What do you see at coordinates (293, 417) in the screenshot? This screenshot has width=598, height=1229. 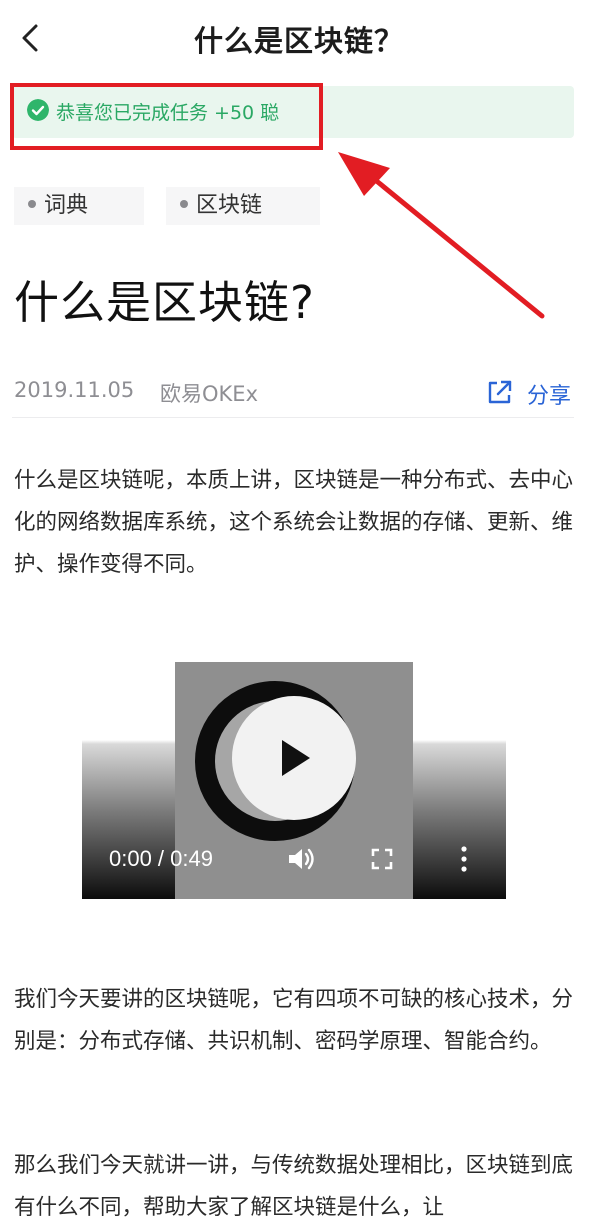 I see `divider` at bounding box center [293, 417].